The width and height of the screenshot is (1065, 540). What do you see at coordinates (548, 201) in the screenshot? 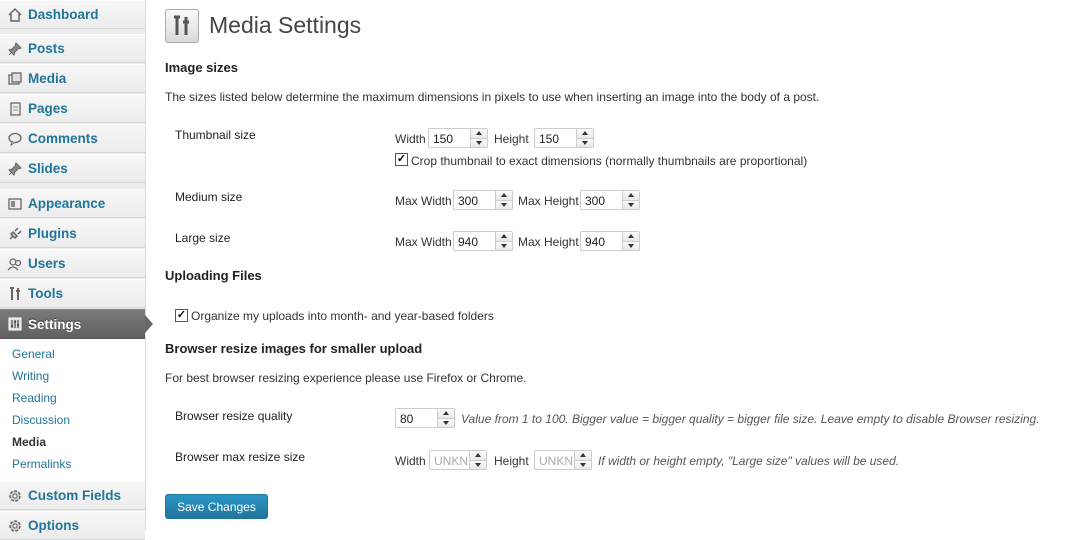
I see `medium-max-height-label: Max Height` at bounding box center [548, 201].